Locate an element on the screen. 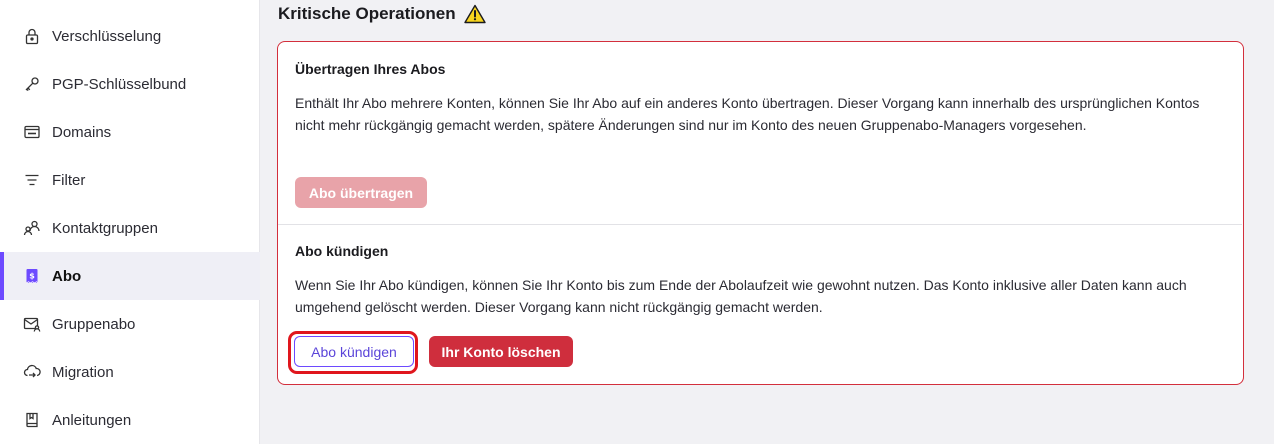 The height and width of the screenshot is (444, 1274). sidebar-item-verschluesselung: Verschlüsselung is located at coordinates (130, 36).